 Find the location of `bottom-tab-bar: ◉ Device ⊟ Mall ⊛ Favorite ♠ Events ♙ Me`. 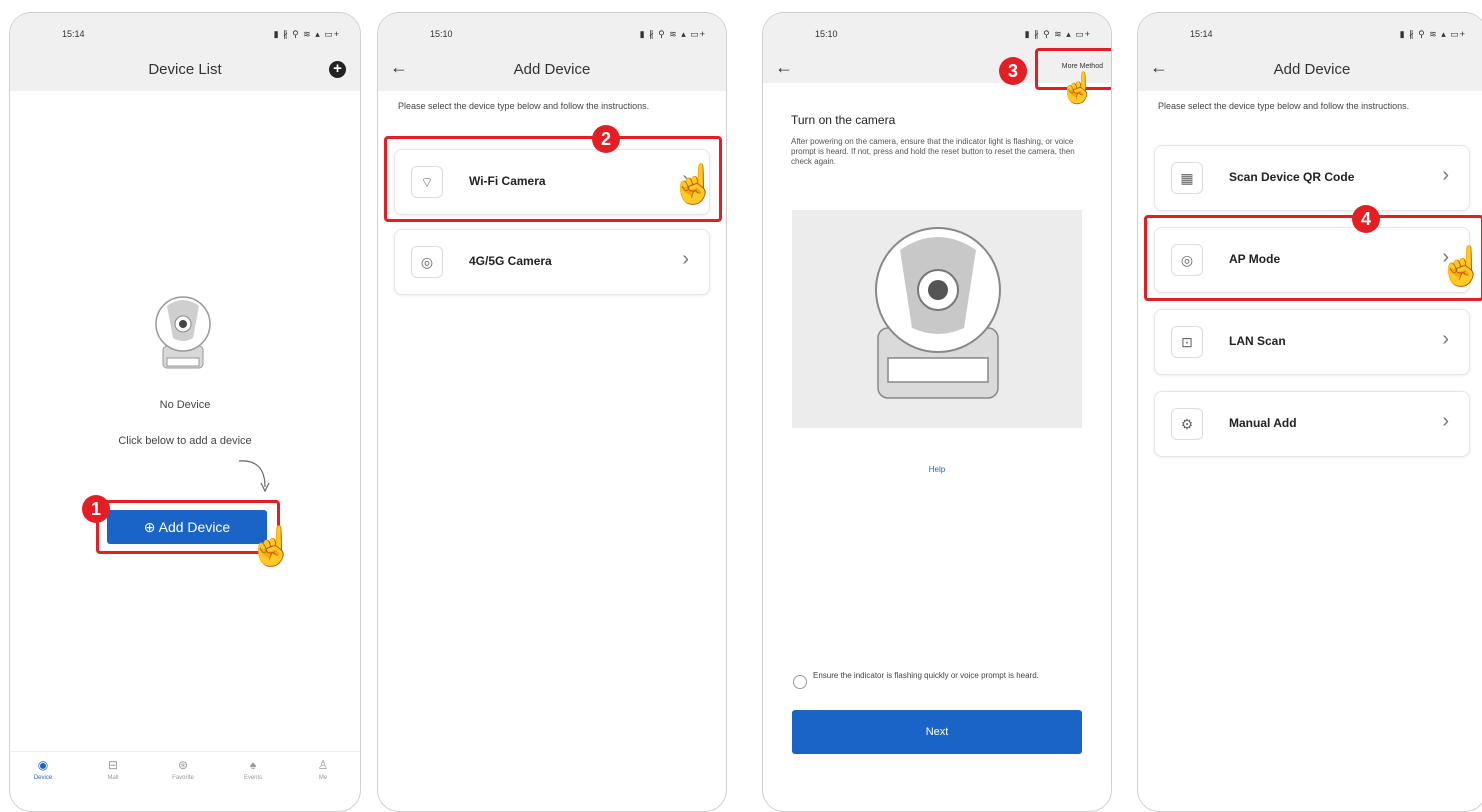

bottom-tab-bar: ◉ Device ⊟ Mall ⊛ Favorite ♠ Events ♙ Me is located at coordinates (185, 775).